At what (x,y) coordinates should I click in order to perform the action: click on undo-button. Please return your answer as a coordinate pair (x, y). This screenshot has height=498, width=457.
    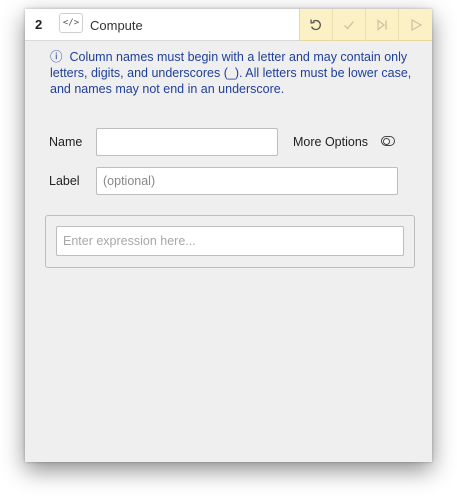
    Looking at the image, I should click on (316, 25).